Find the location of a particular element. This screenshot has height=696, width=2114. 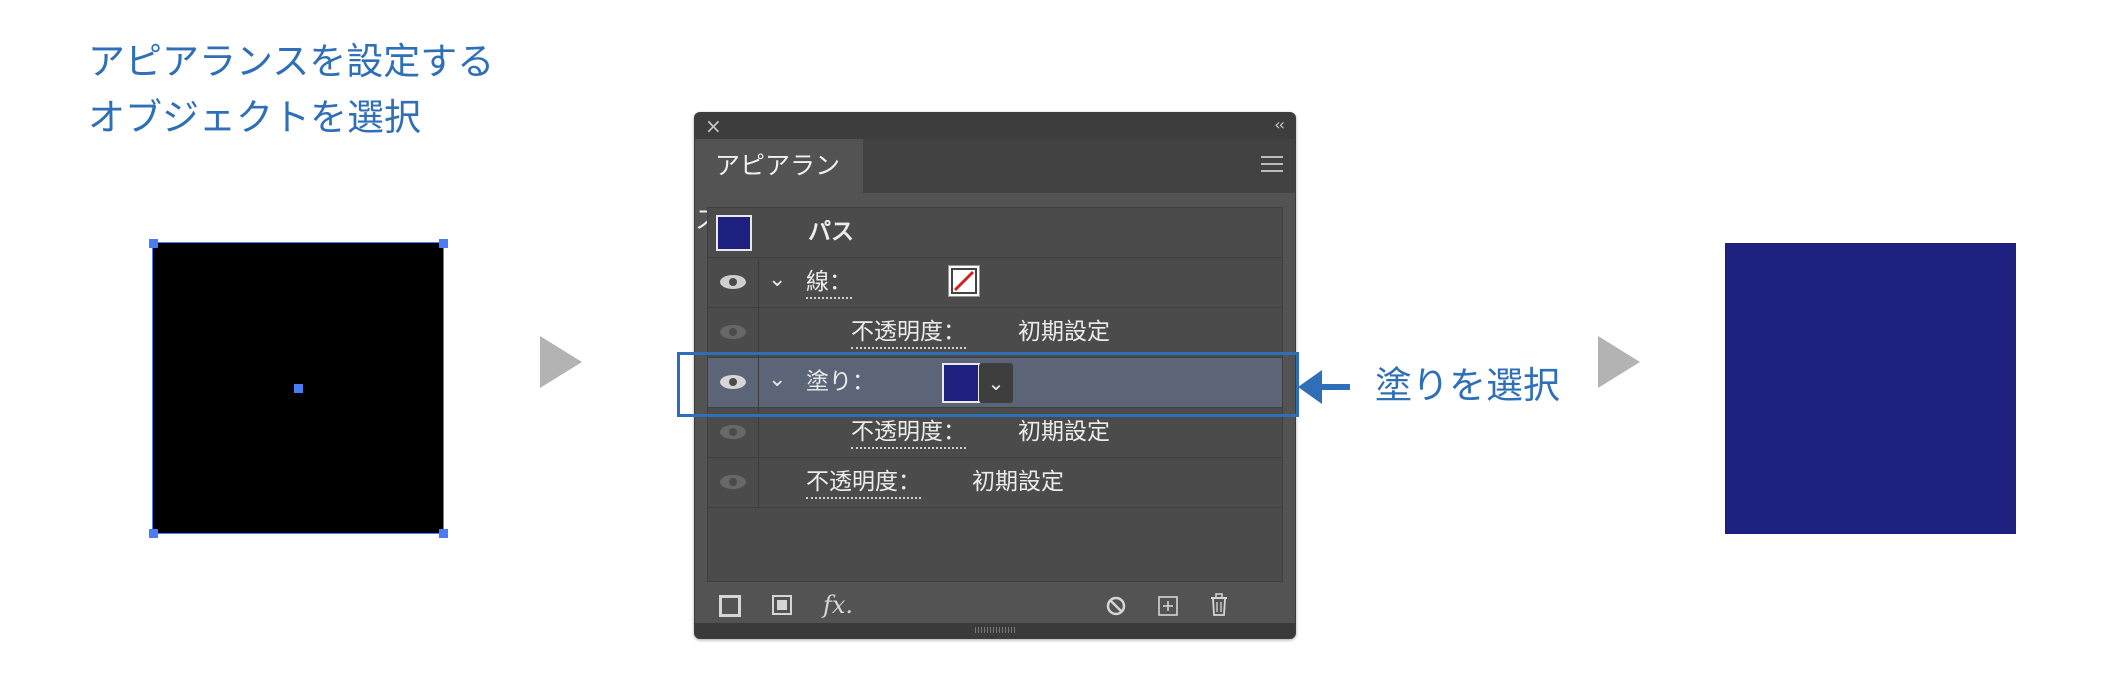

none-slash-icon is located at coordinates (964, 281).